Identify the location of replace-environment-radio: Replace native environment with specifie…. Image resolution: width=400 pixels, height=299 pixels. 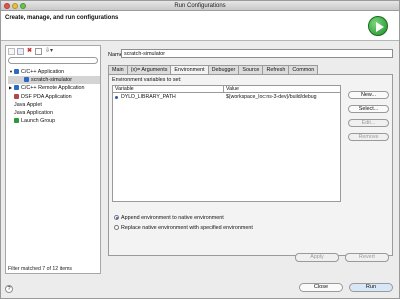
(183, 228).